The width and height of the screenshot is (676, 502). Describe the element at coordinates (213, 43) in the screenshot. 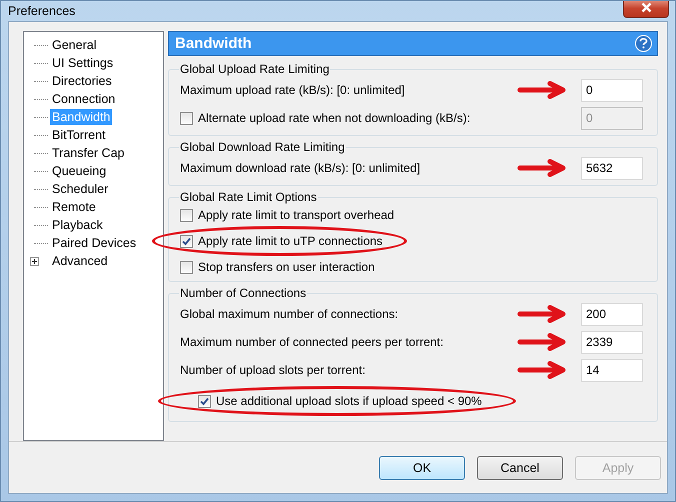

I see `section-title: Bandwidth` at that location.